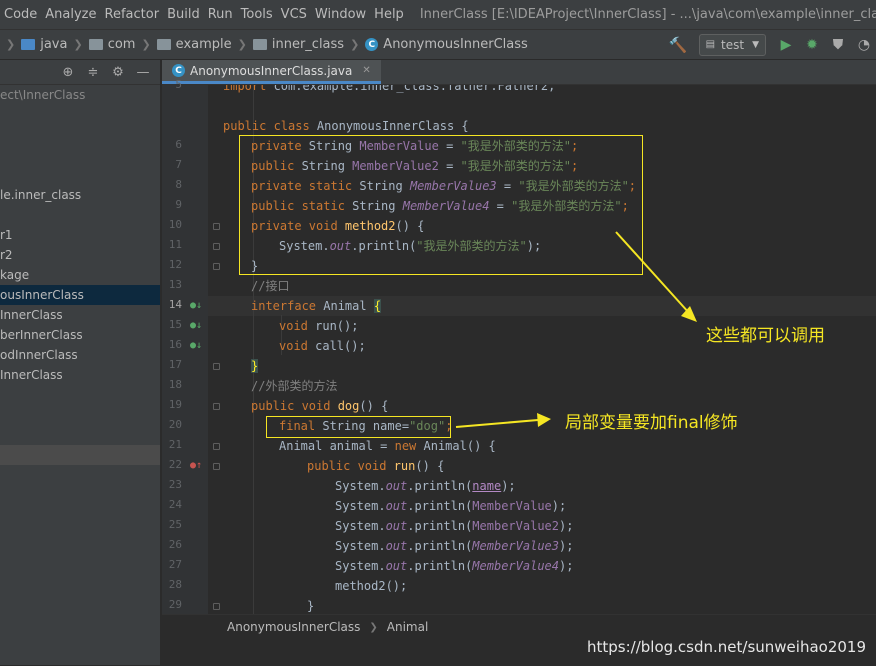  Describe the element at coordinates (408, 627) in the screenshot. I see `breadcrumb-interface-name: Animal` at that location.